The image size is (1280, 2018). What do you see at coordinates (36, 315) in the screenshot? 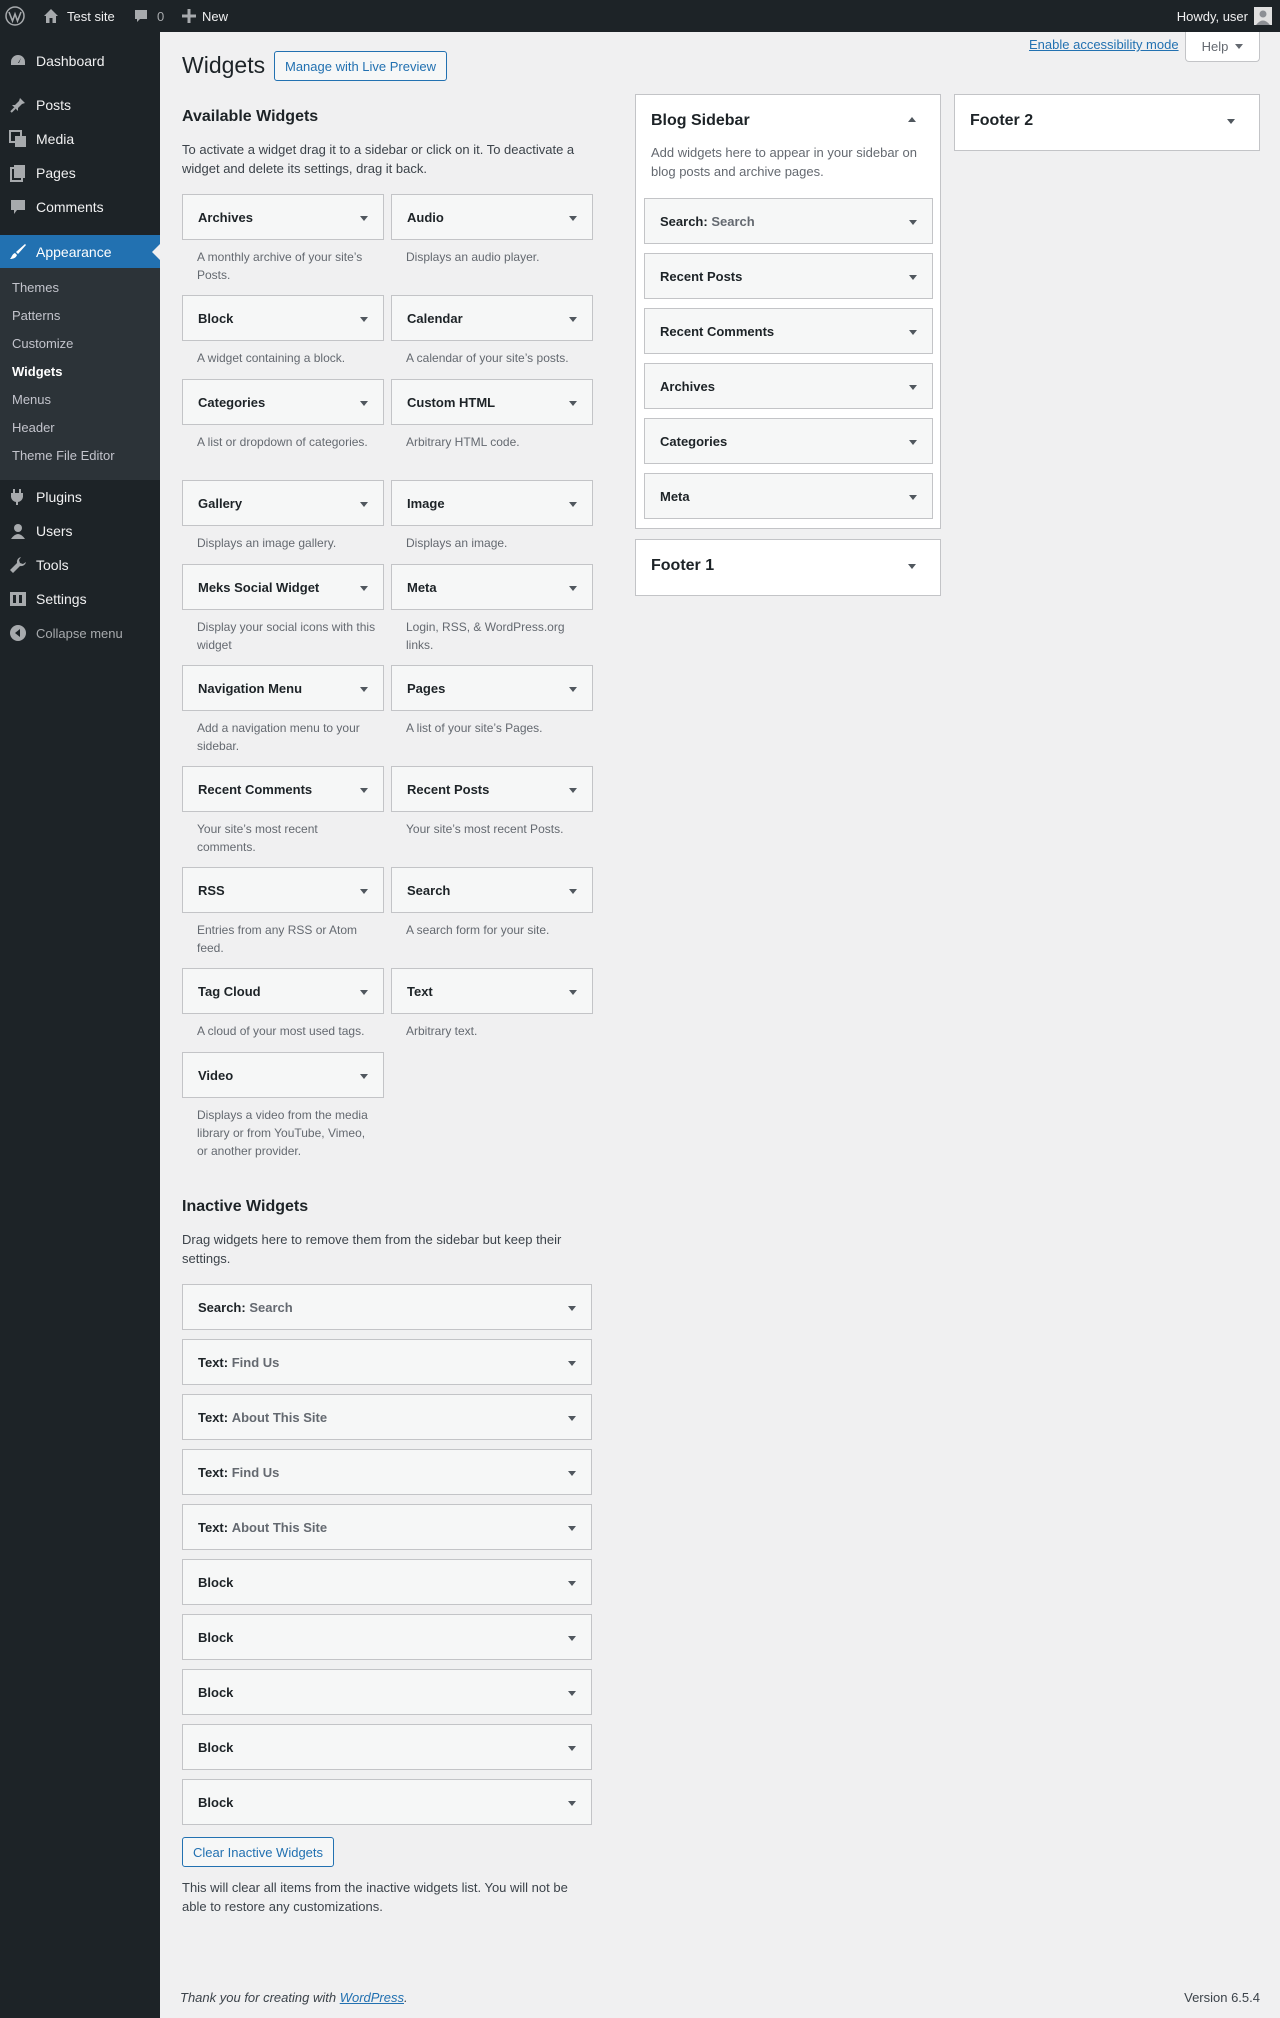
I see `submenu-patterns: Patterns` at bounding box center [36, 315].